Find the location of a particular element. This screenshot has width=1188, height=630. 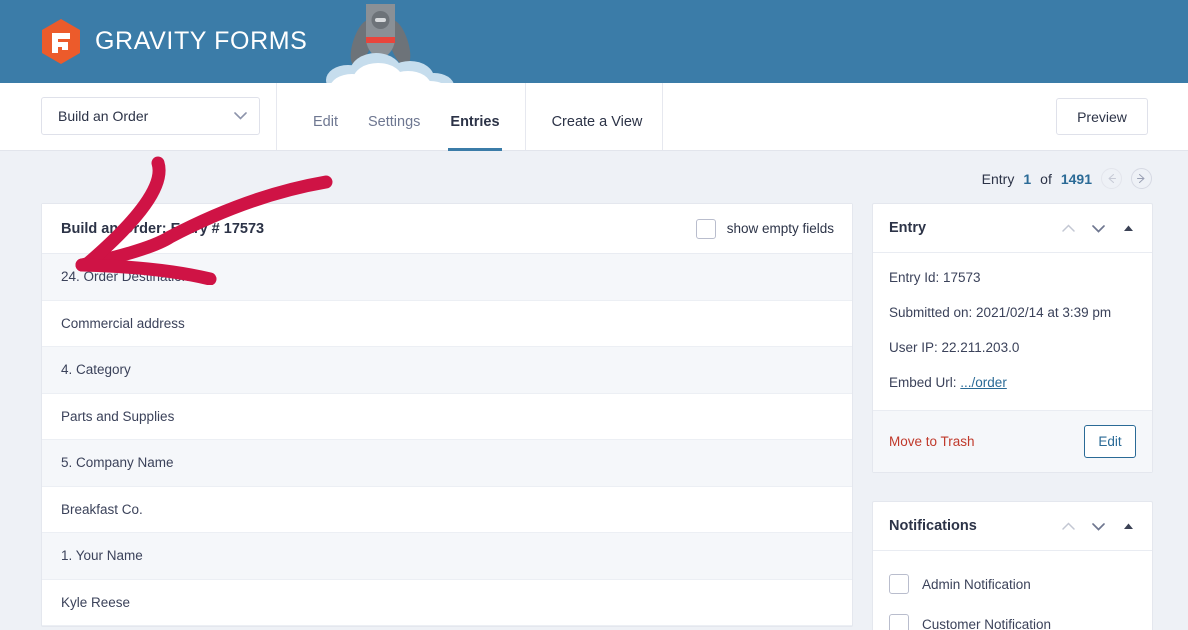

table-row: Commercial address is located at coordinates (447, 324).